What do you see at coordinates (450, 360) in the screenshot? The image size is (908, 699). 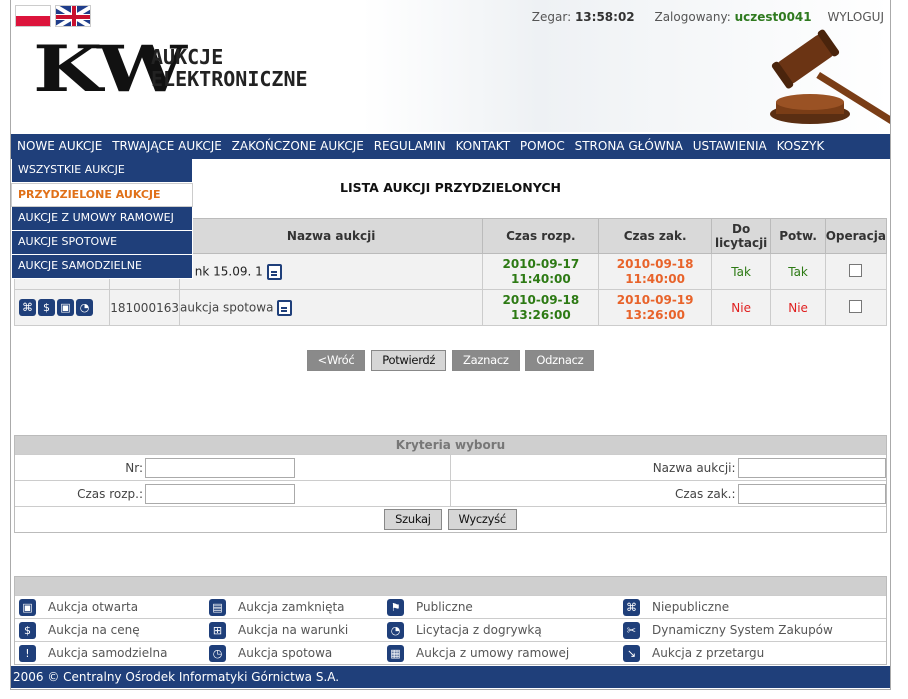 I see `action-buttons: <Wróć Potwierdź Zaznacz Odznacz` at bounding box center [450, 360].